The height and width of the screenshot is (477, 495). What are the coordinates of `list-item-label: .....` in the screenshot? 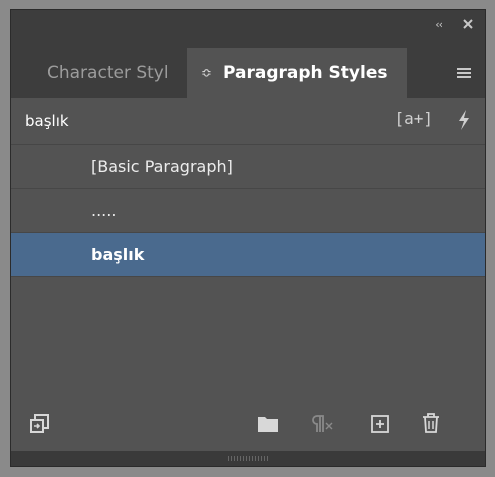 It's located at (104, 210).